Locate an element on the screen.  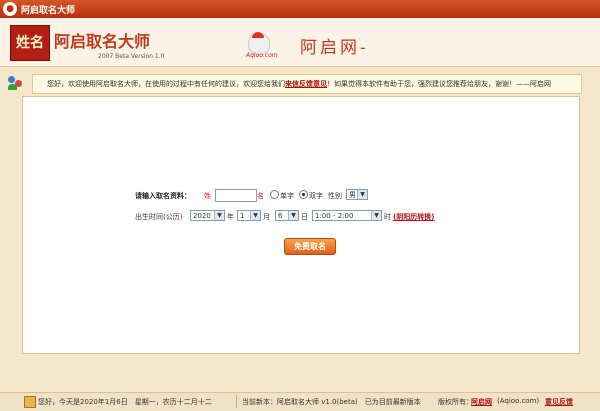
free-naming-button: 免费取名 is located at coordinates (310, 246).